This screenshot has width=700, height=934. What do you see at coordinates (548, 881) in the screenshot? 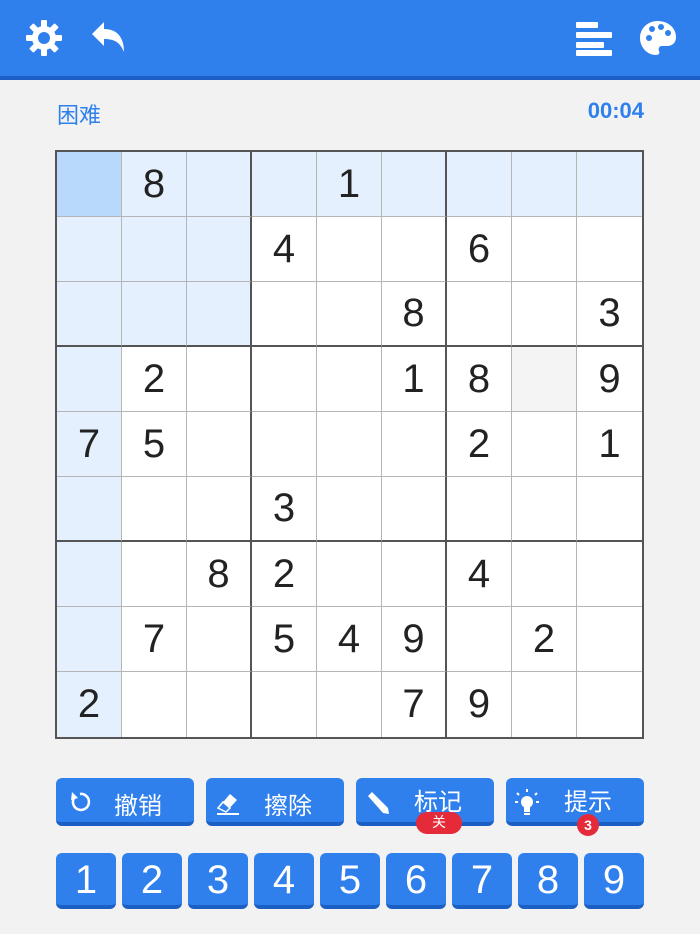
I see `number-button-8: 8` at bounding box center [548, 881].